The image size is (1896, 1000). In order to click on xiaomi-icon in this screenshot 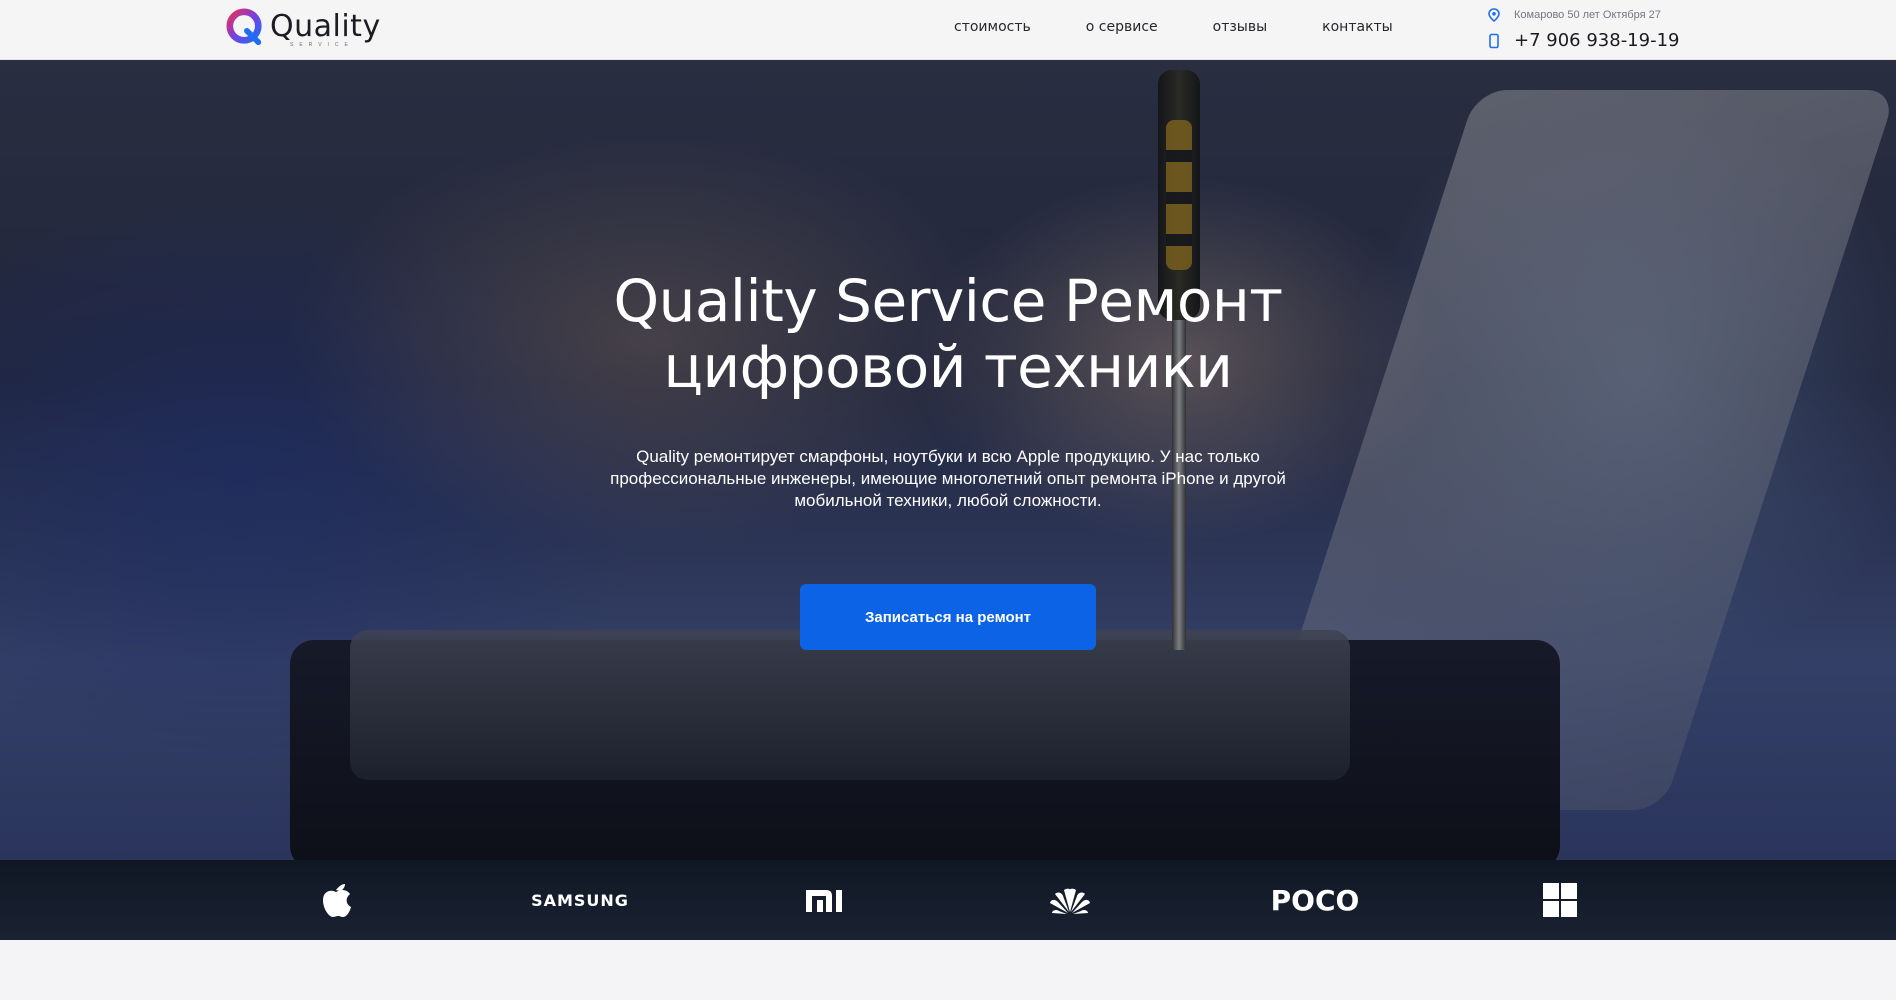, I will do `click(824, 901)`.